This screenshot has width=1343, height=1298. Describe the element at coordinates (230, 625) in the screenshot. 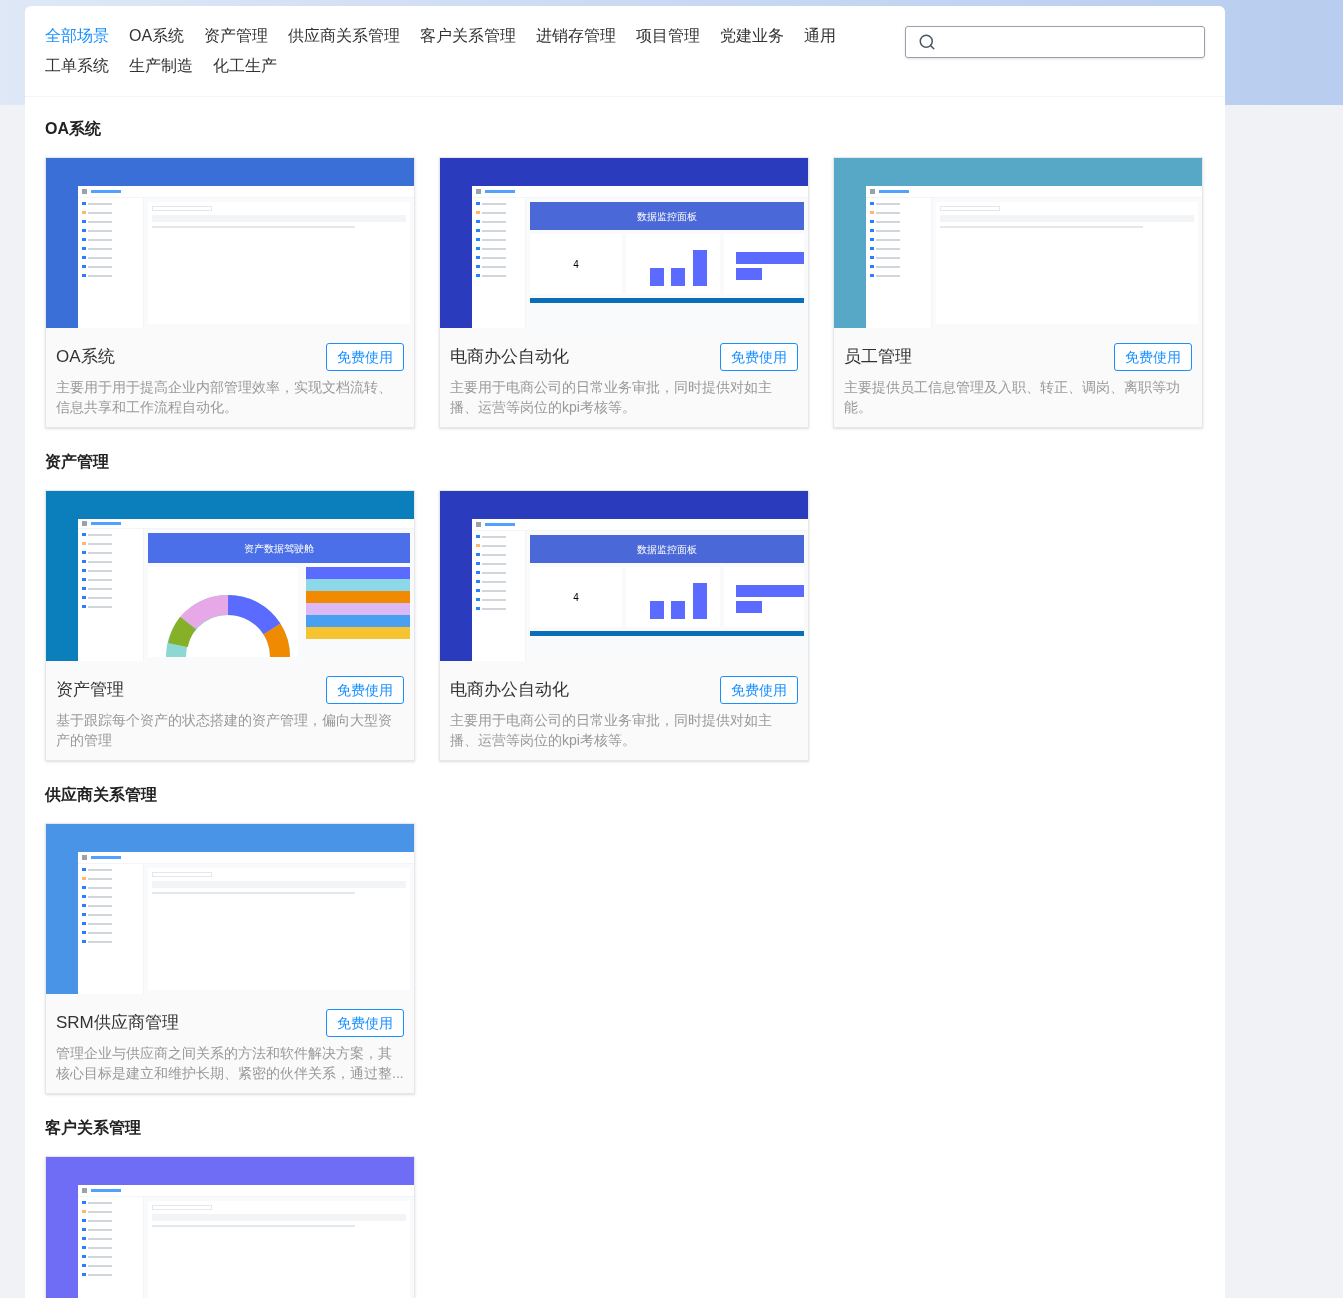

I see `template-card: 资产数据驾驶舱 资产管理 免费使用 基于跟踪每个资产的状态搭建的资产管理，偏向大型资产的管理` at that location.